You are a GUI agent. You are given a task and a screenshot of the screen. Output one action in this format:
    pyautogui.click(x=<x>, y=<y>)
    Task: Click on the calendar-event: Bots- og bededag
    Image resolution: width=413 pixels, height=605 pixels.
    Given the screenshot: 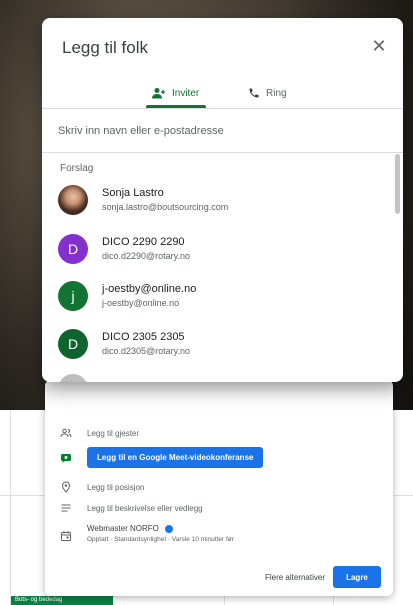 What is the action you would take?
    pyautogui.click(x=62, y=600)
    